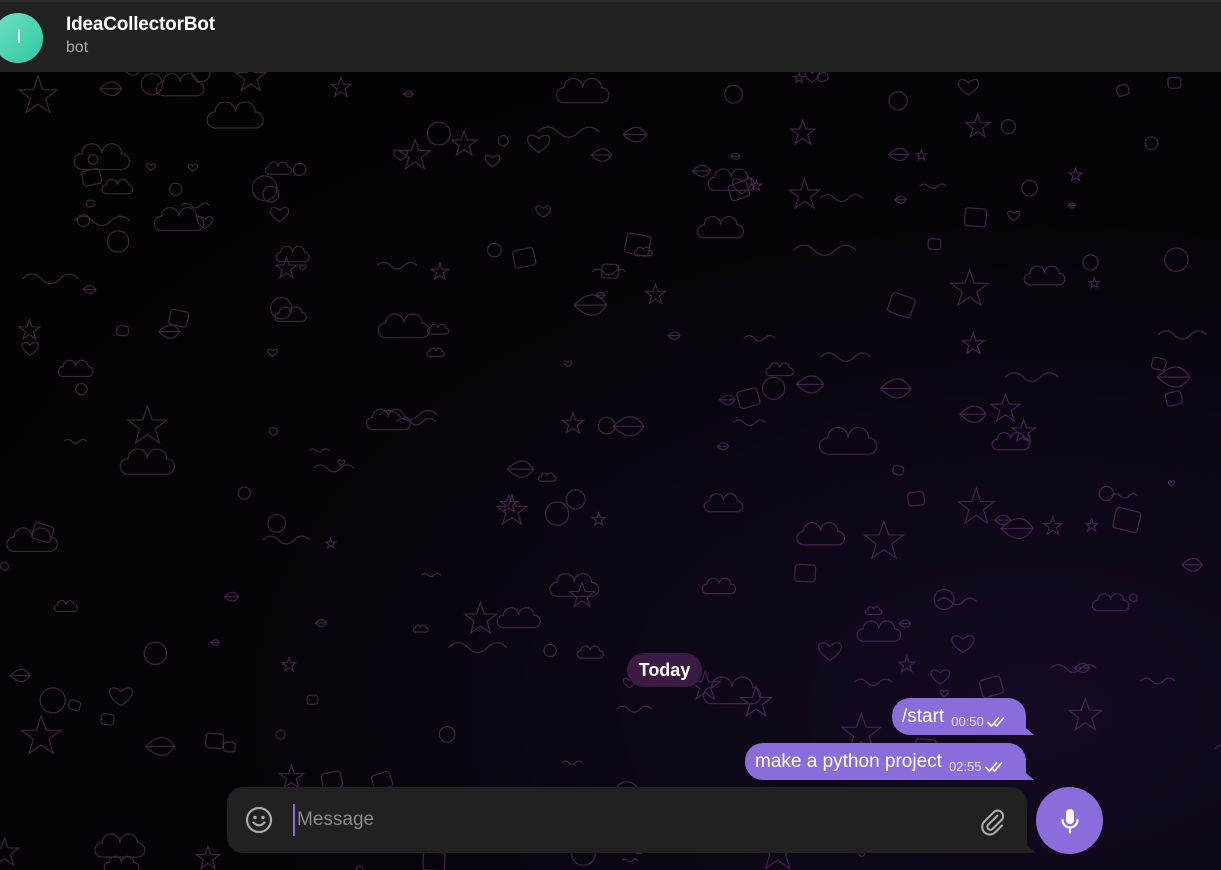  I want to click on avatar-letter: I, so click(19, 37).